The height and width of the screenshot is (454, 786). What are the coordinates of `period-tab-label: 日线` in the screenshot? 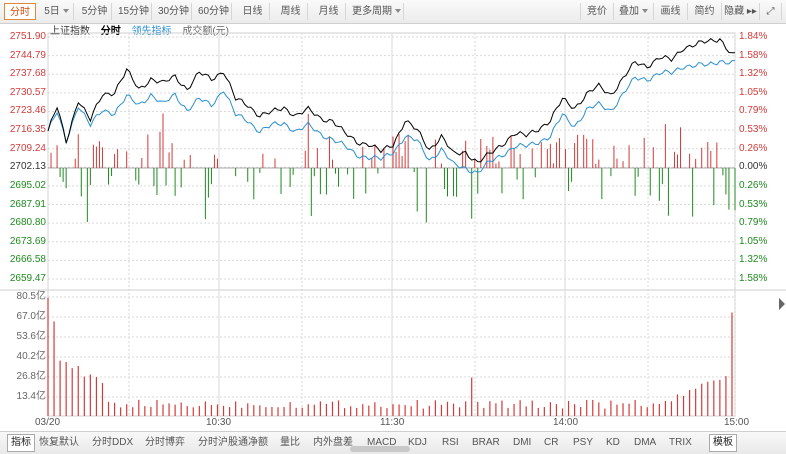 It's located at (252, 11).